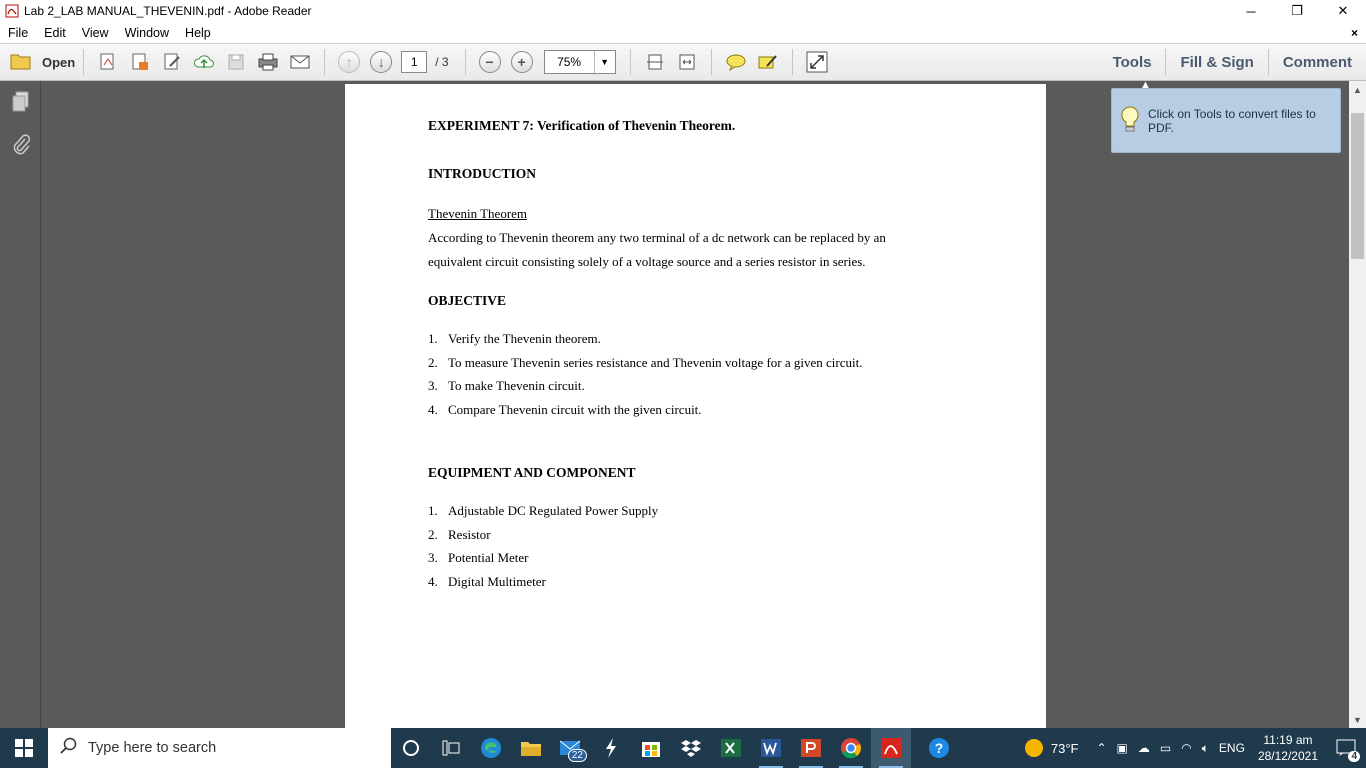 This screenshot has height=768, width=1366. What do you see at coordinates (1357, 89) in the screenshot?
I see `scroll-up-icon: ▲` at bounding box center [1357, 89].